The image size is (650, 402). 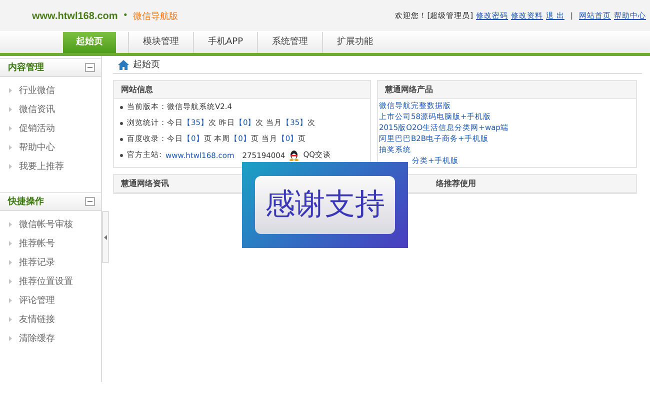 What do you see at coordinates (160, 42) in the screenshot?
I see `nav-tab: 模块管理` at bounding box center [160, 42].